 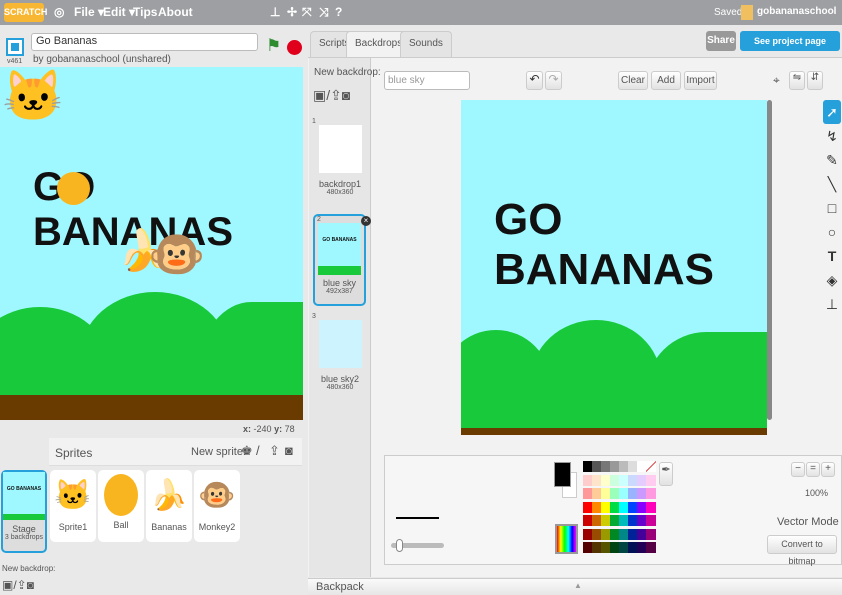 What do you see at coordinates (776, 80) in the screenshot?
I see `set-costume-center-icon: ⌖` at bounding box center [776, 80].